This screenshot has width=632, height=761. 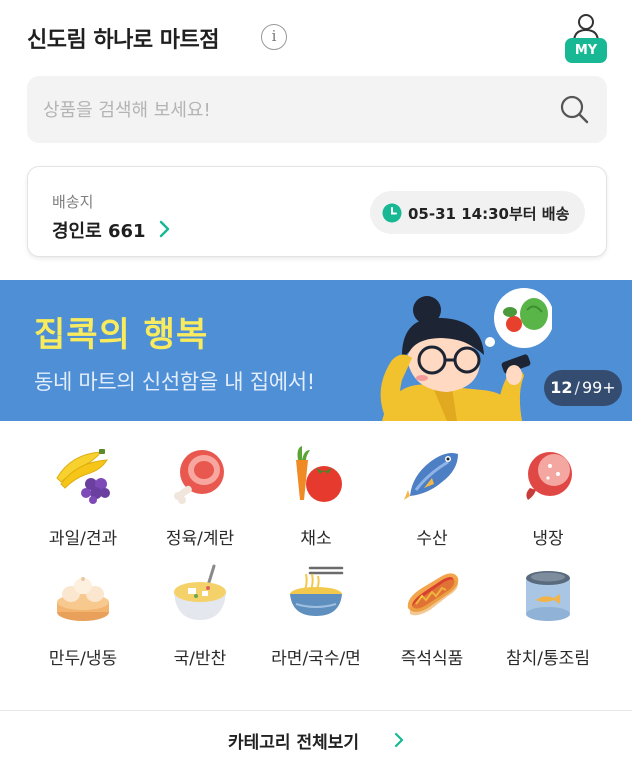 What do you see at coordinates (274, 37) in the screenshot?
I see `info-icon: i` at bounding box center [274, 37].